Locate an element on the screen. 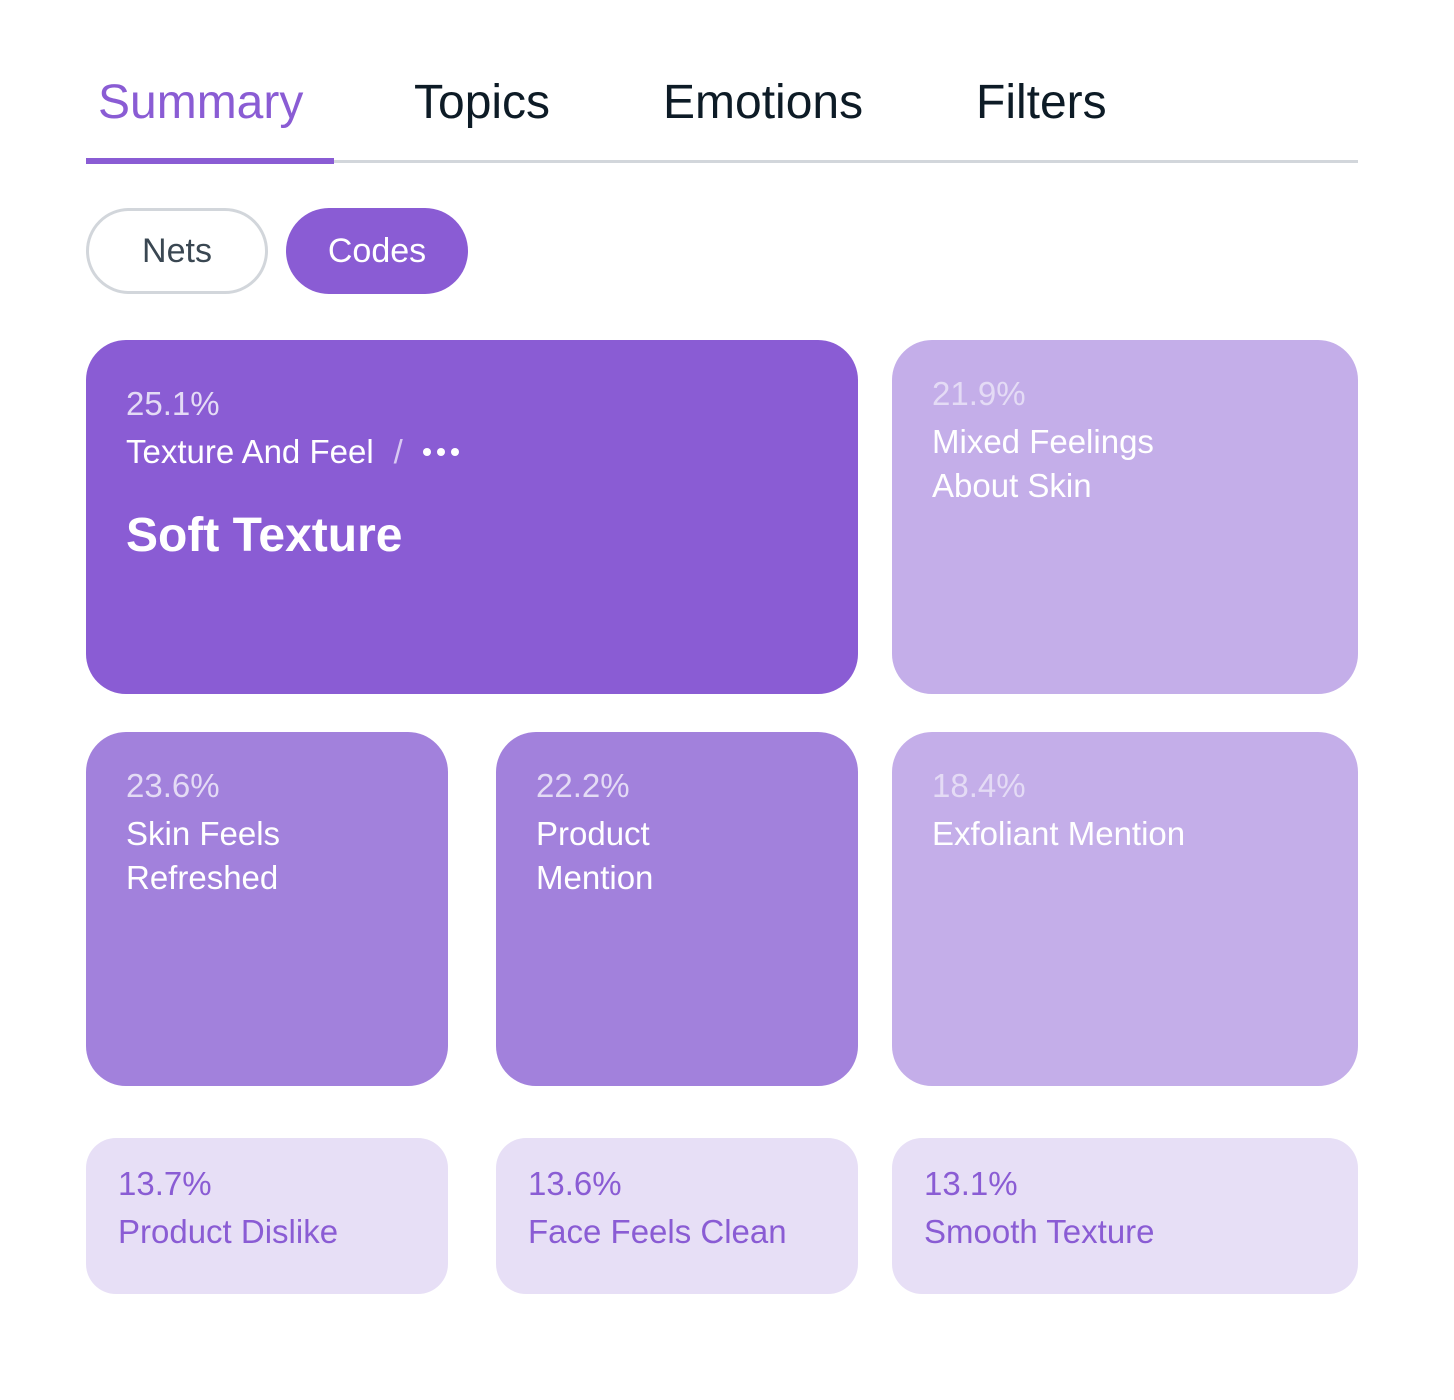 The image size is (1454, 1400). tile-percent: 23.6% is located at coordinates (173, 785).